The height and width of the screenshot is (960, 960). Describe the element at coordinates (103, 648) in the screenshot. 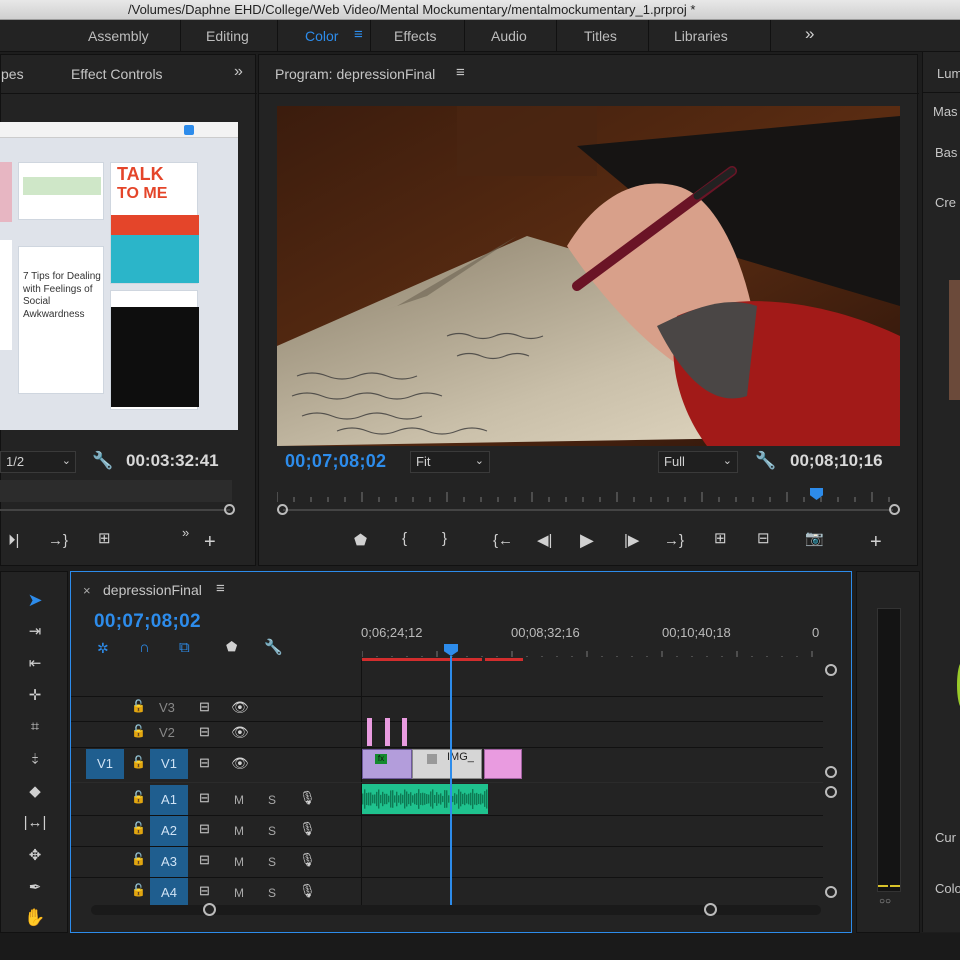

I see `nest-icon: ✲` at that location.